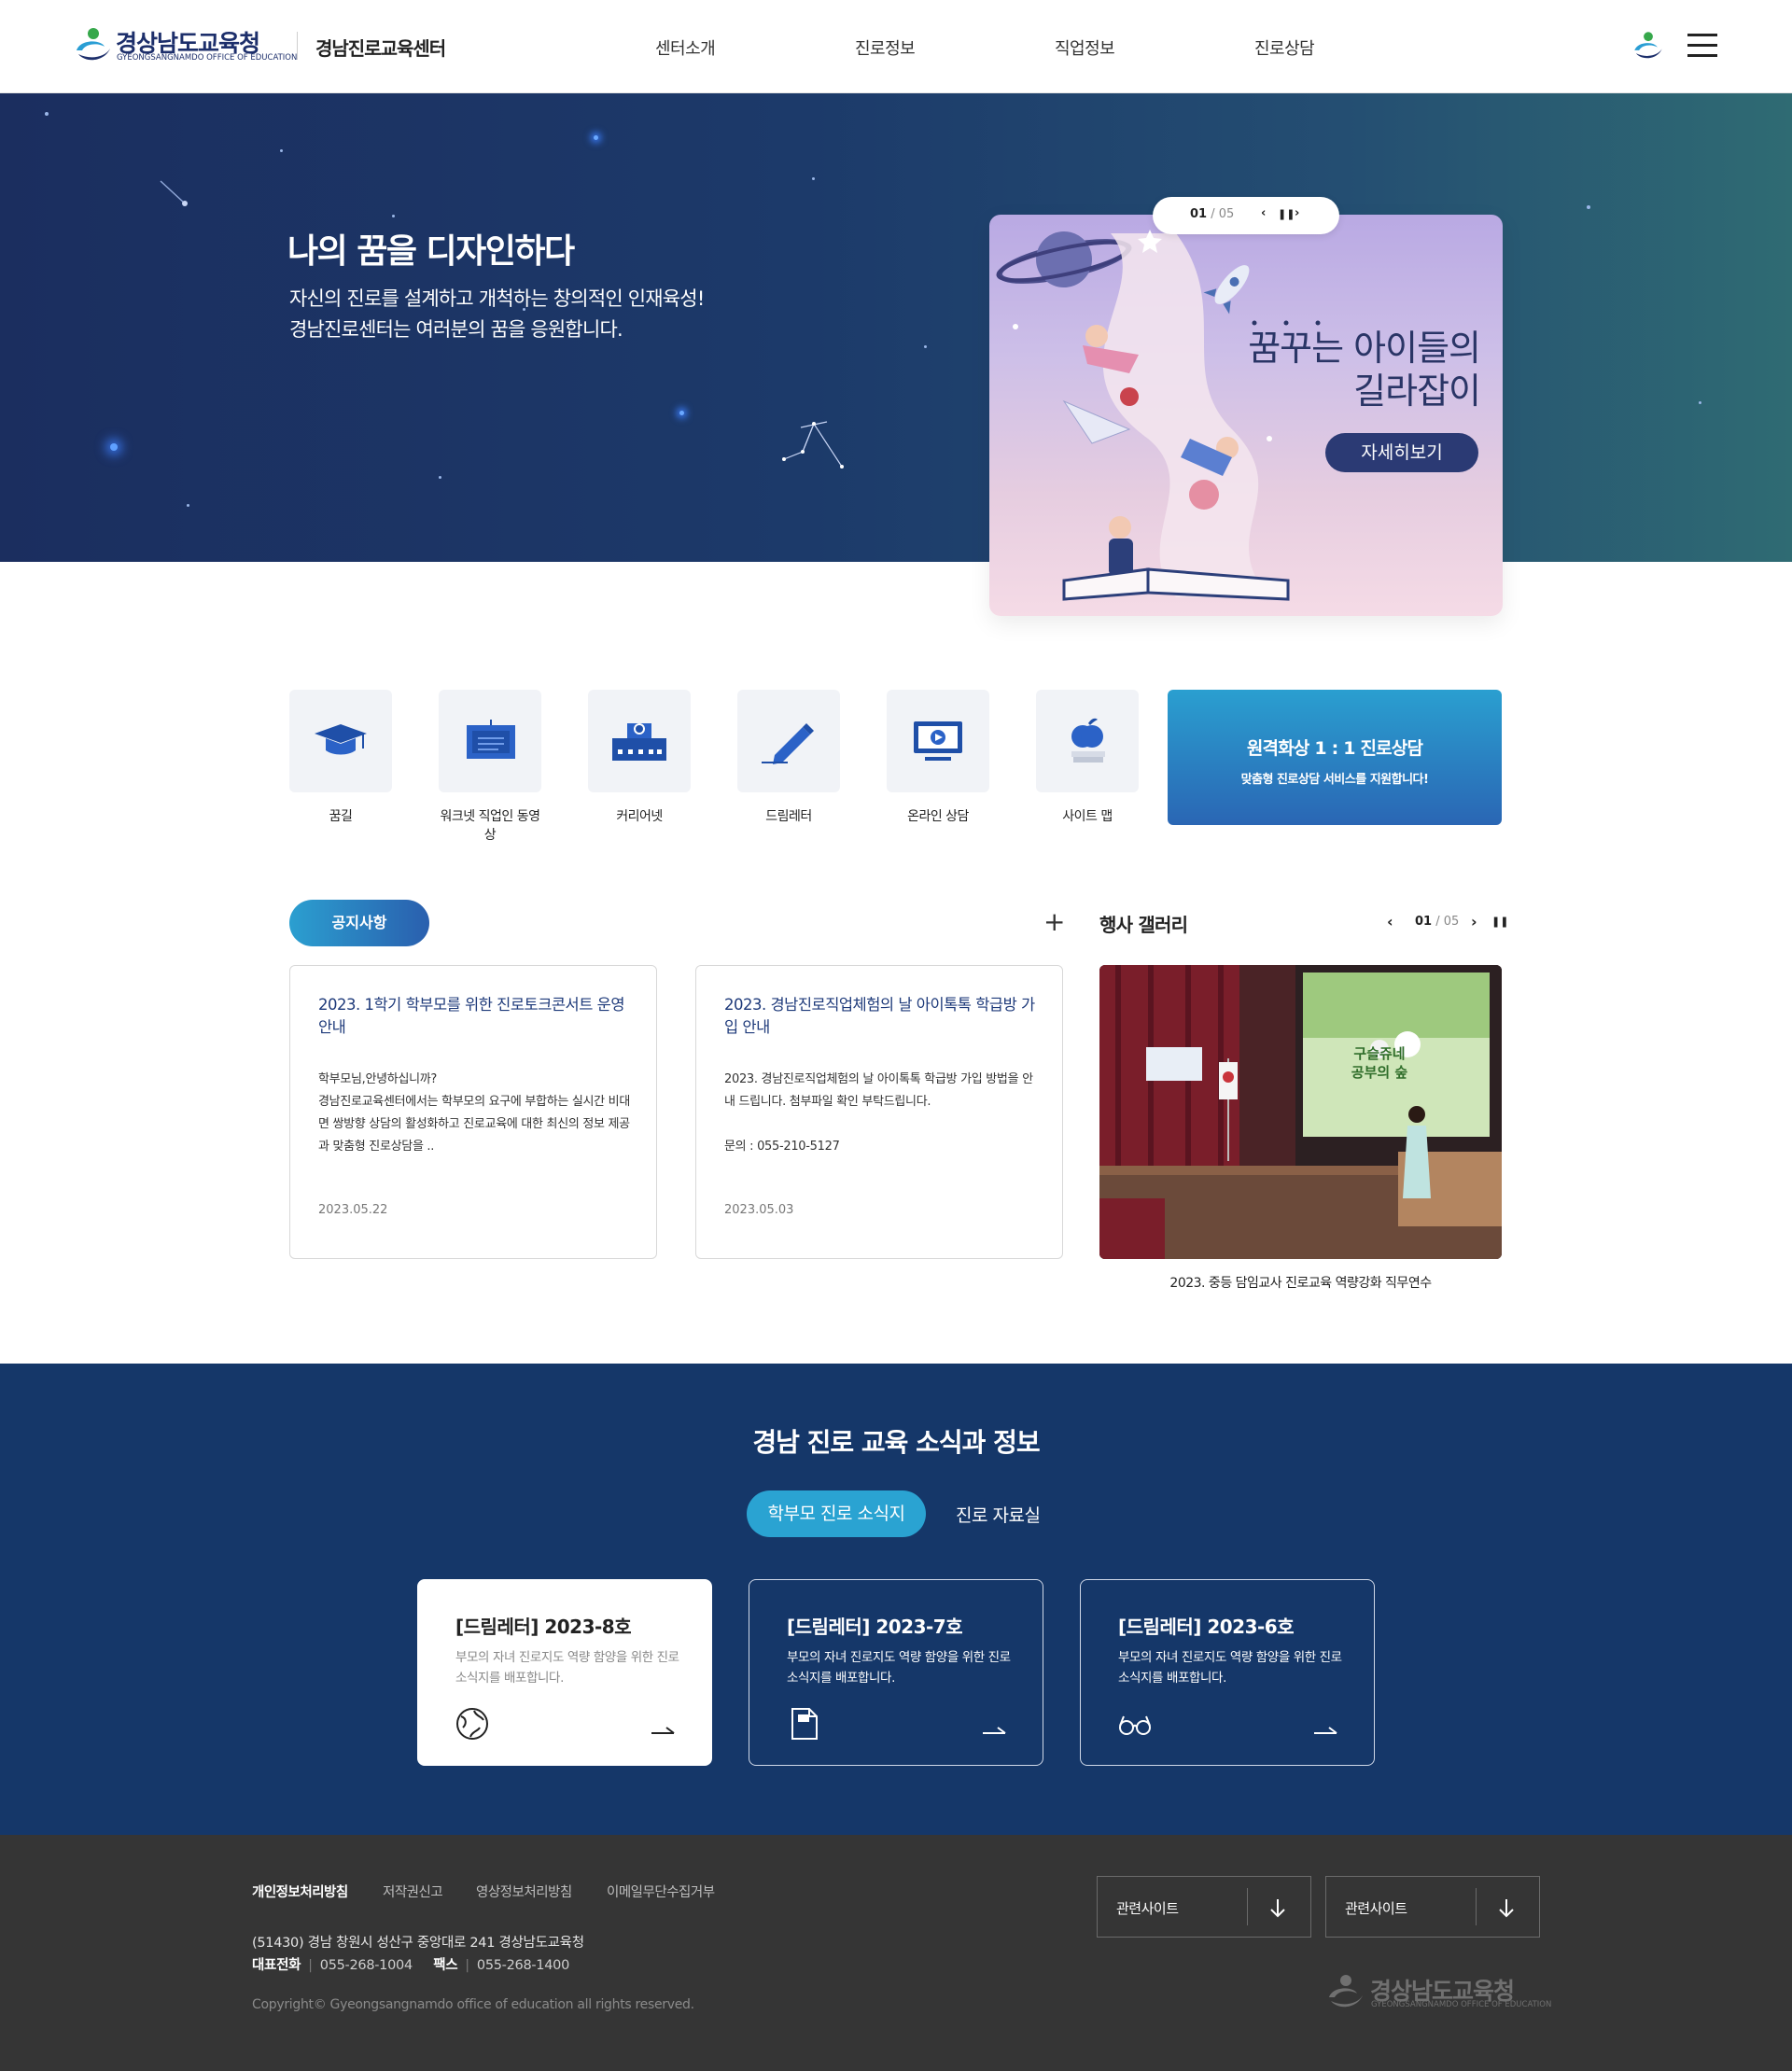  What do you see at coordinates (1461, 2004) in the screenshot?
I see `footer-logo-subtext: GYEONGSANGNAMDO OFFICE OF EDUCATION` at bounding box center [1461, 2004].